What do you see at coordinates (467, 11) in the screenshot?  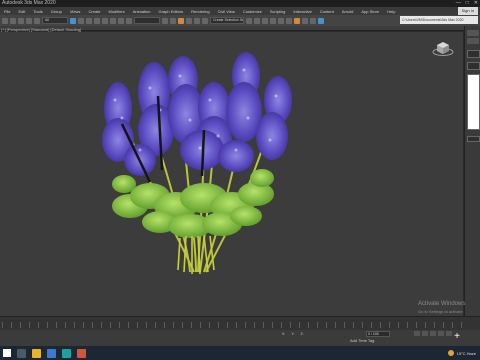 I see `signin-button: Sign In` at bounding box center [467, 11].